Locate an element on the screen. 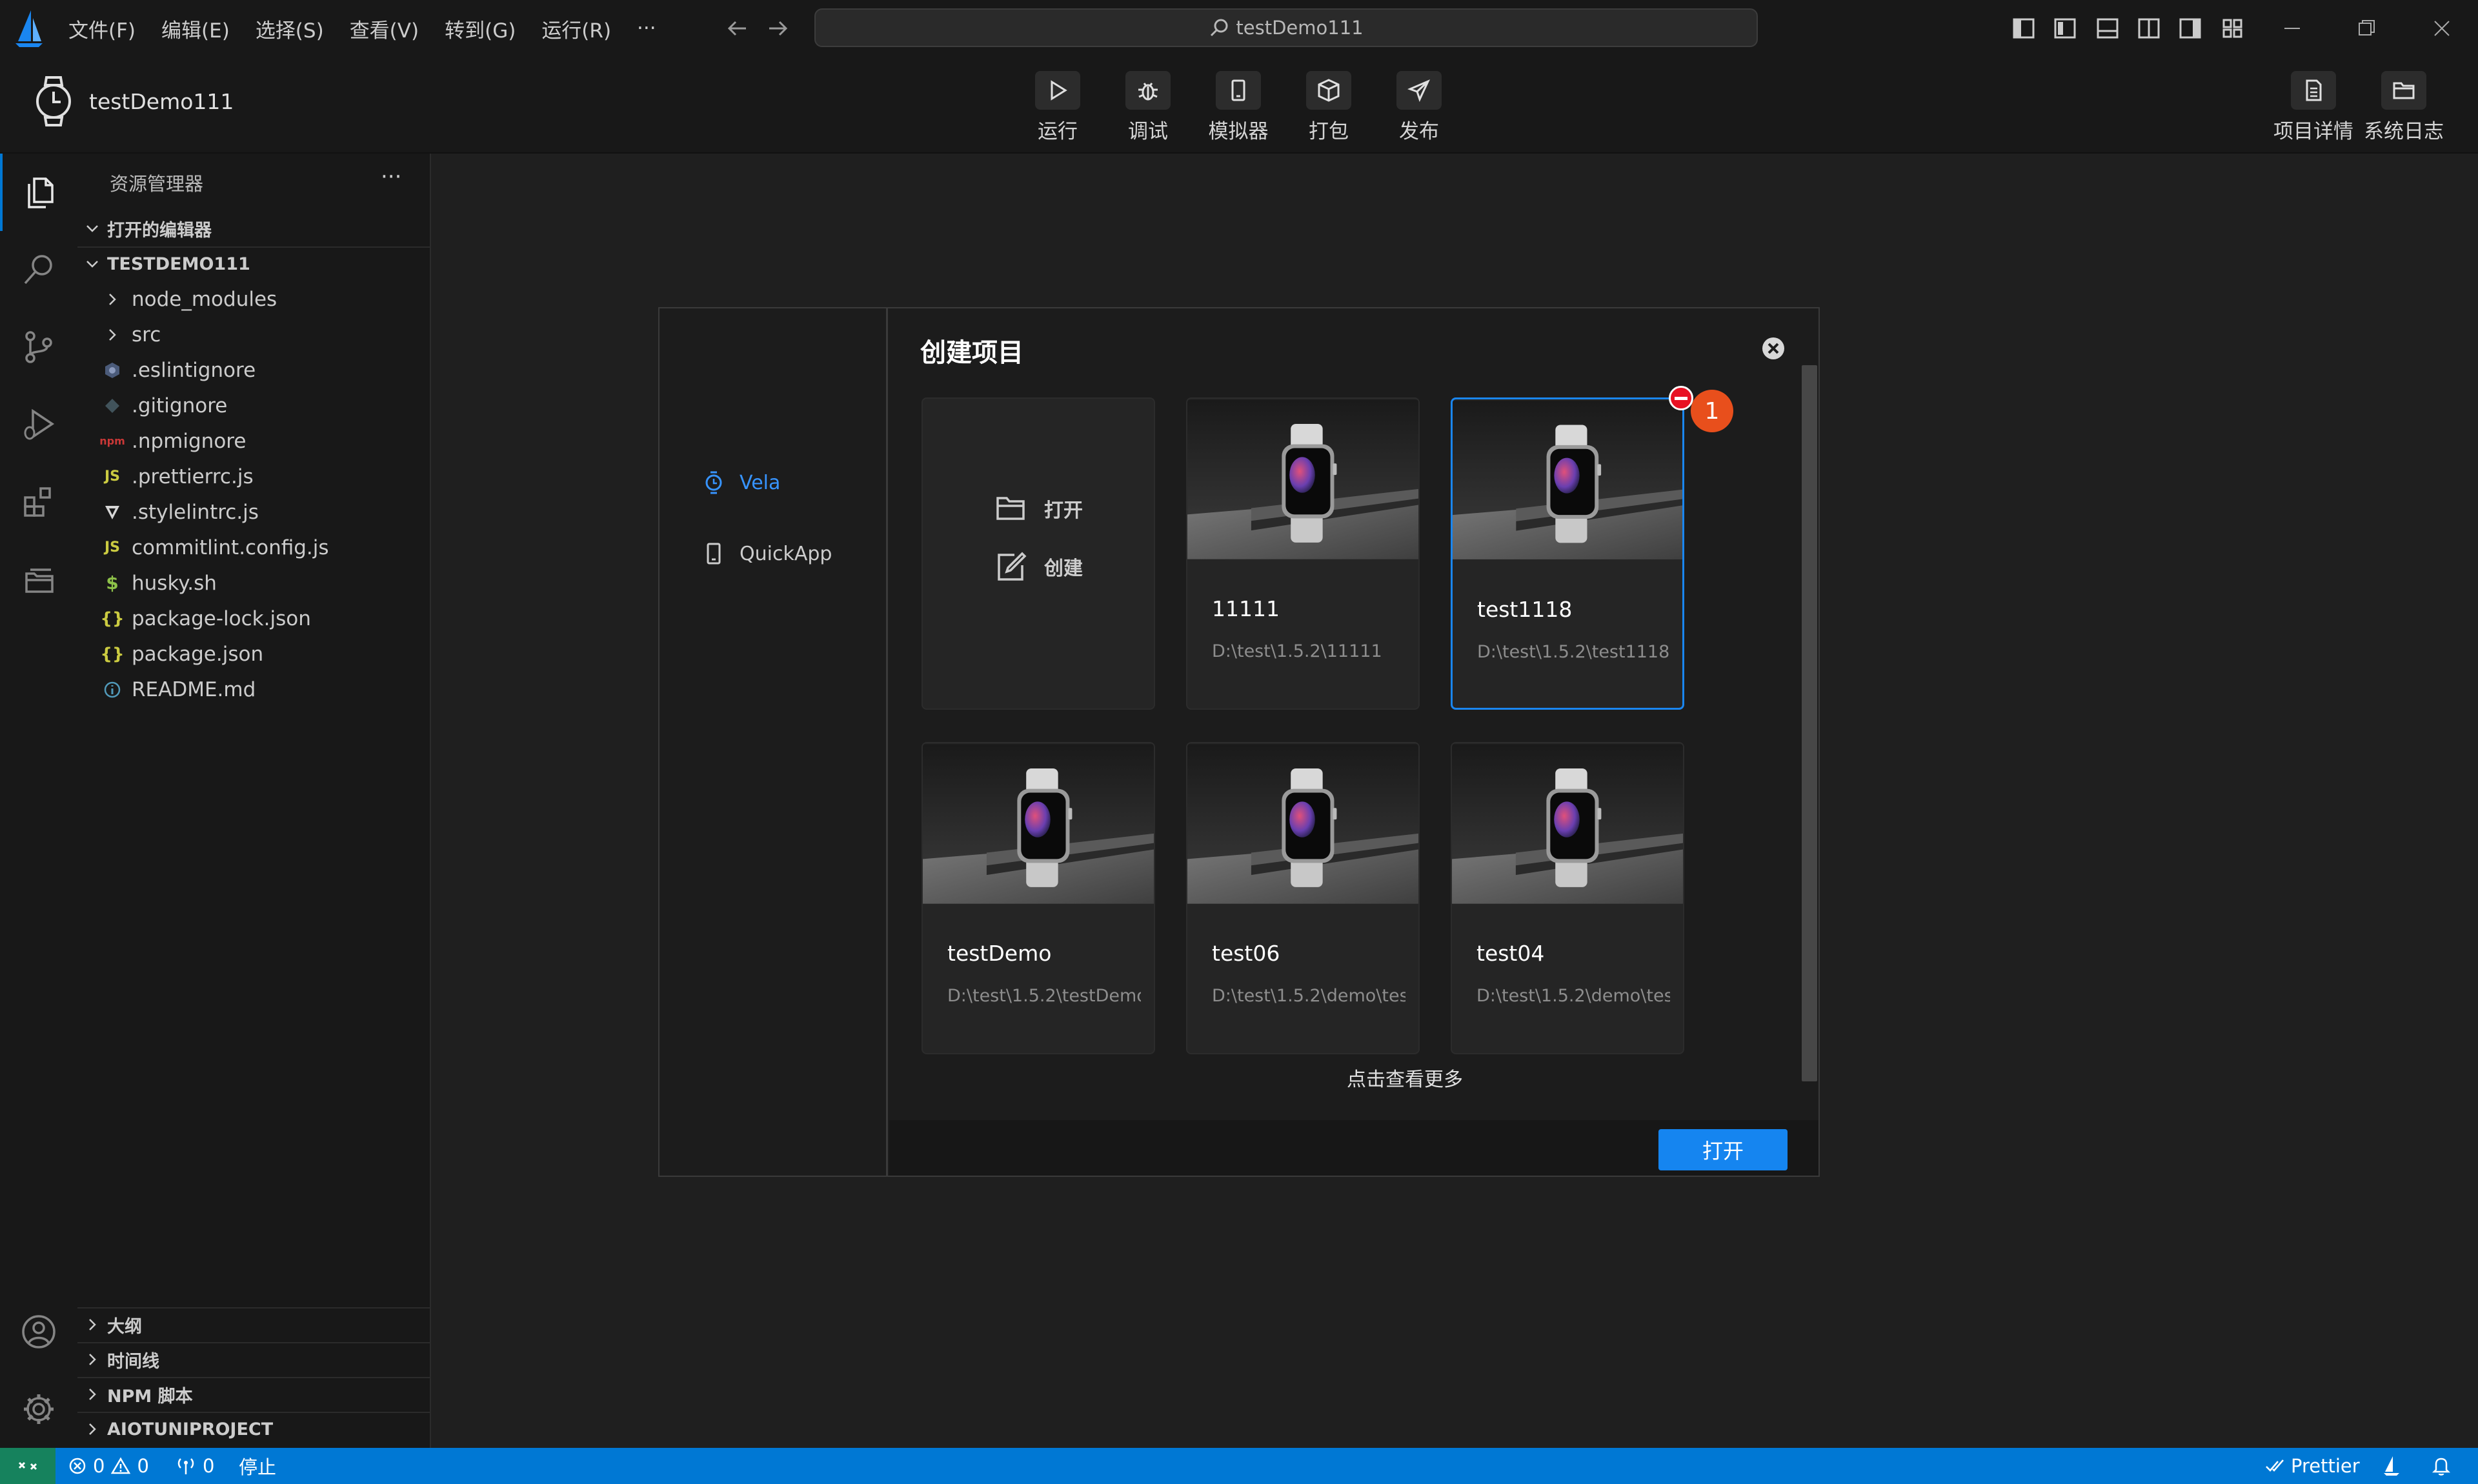  remote-icon is located at coordinates (27, 1465).